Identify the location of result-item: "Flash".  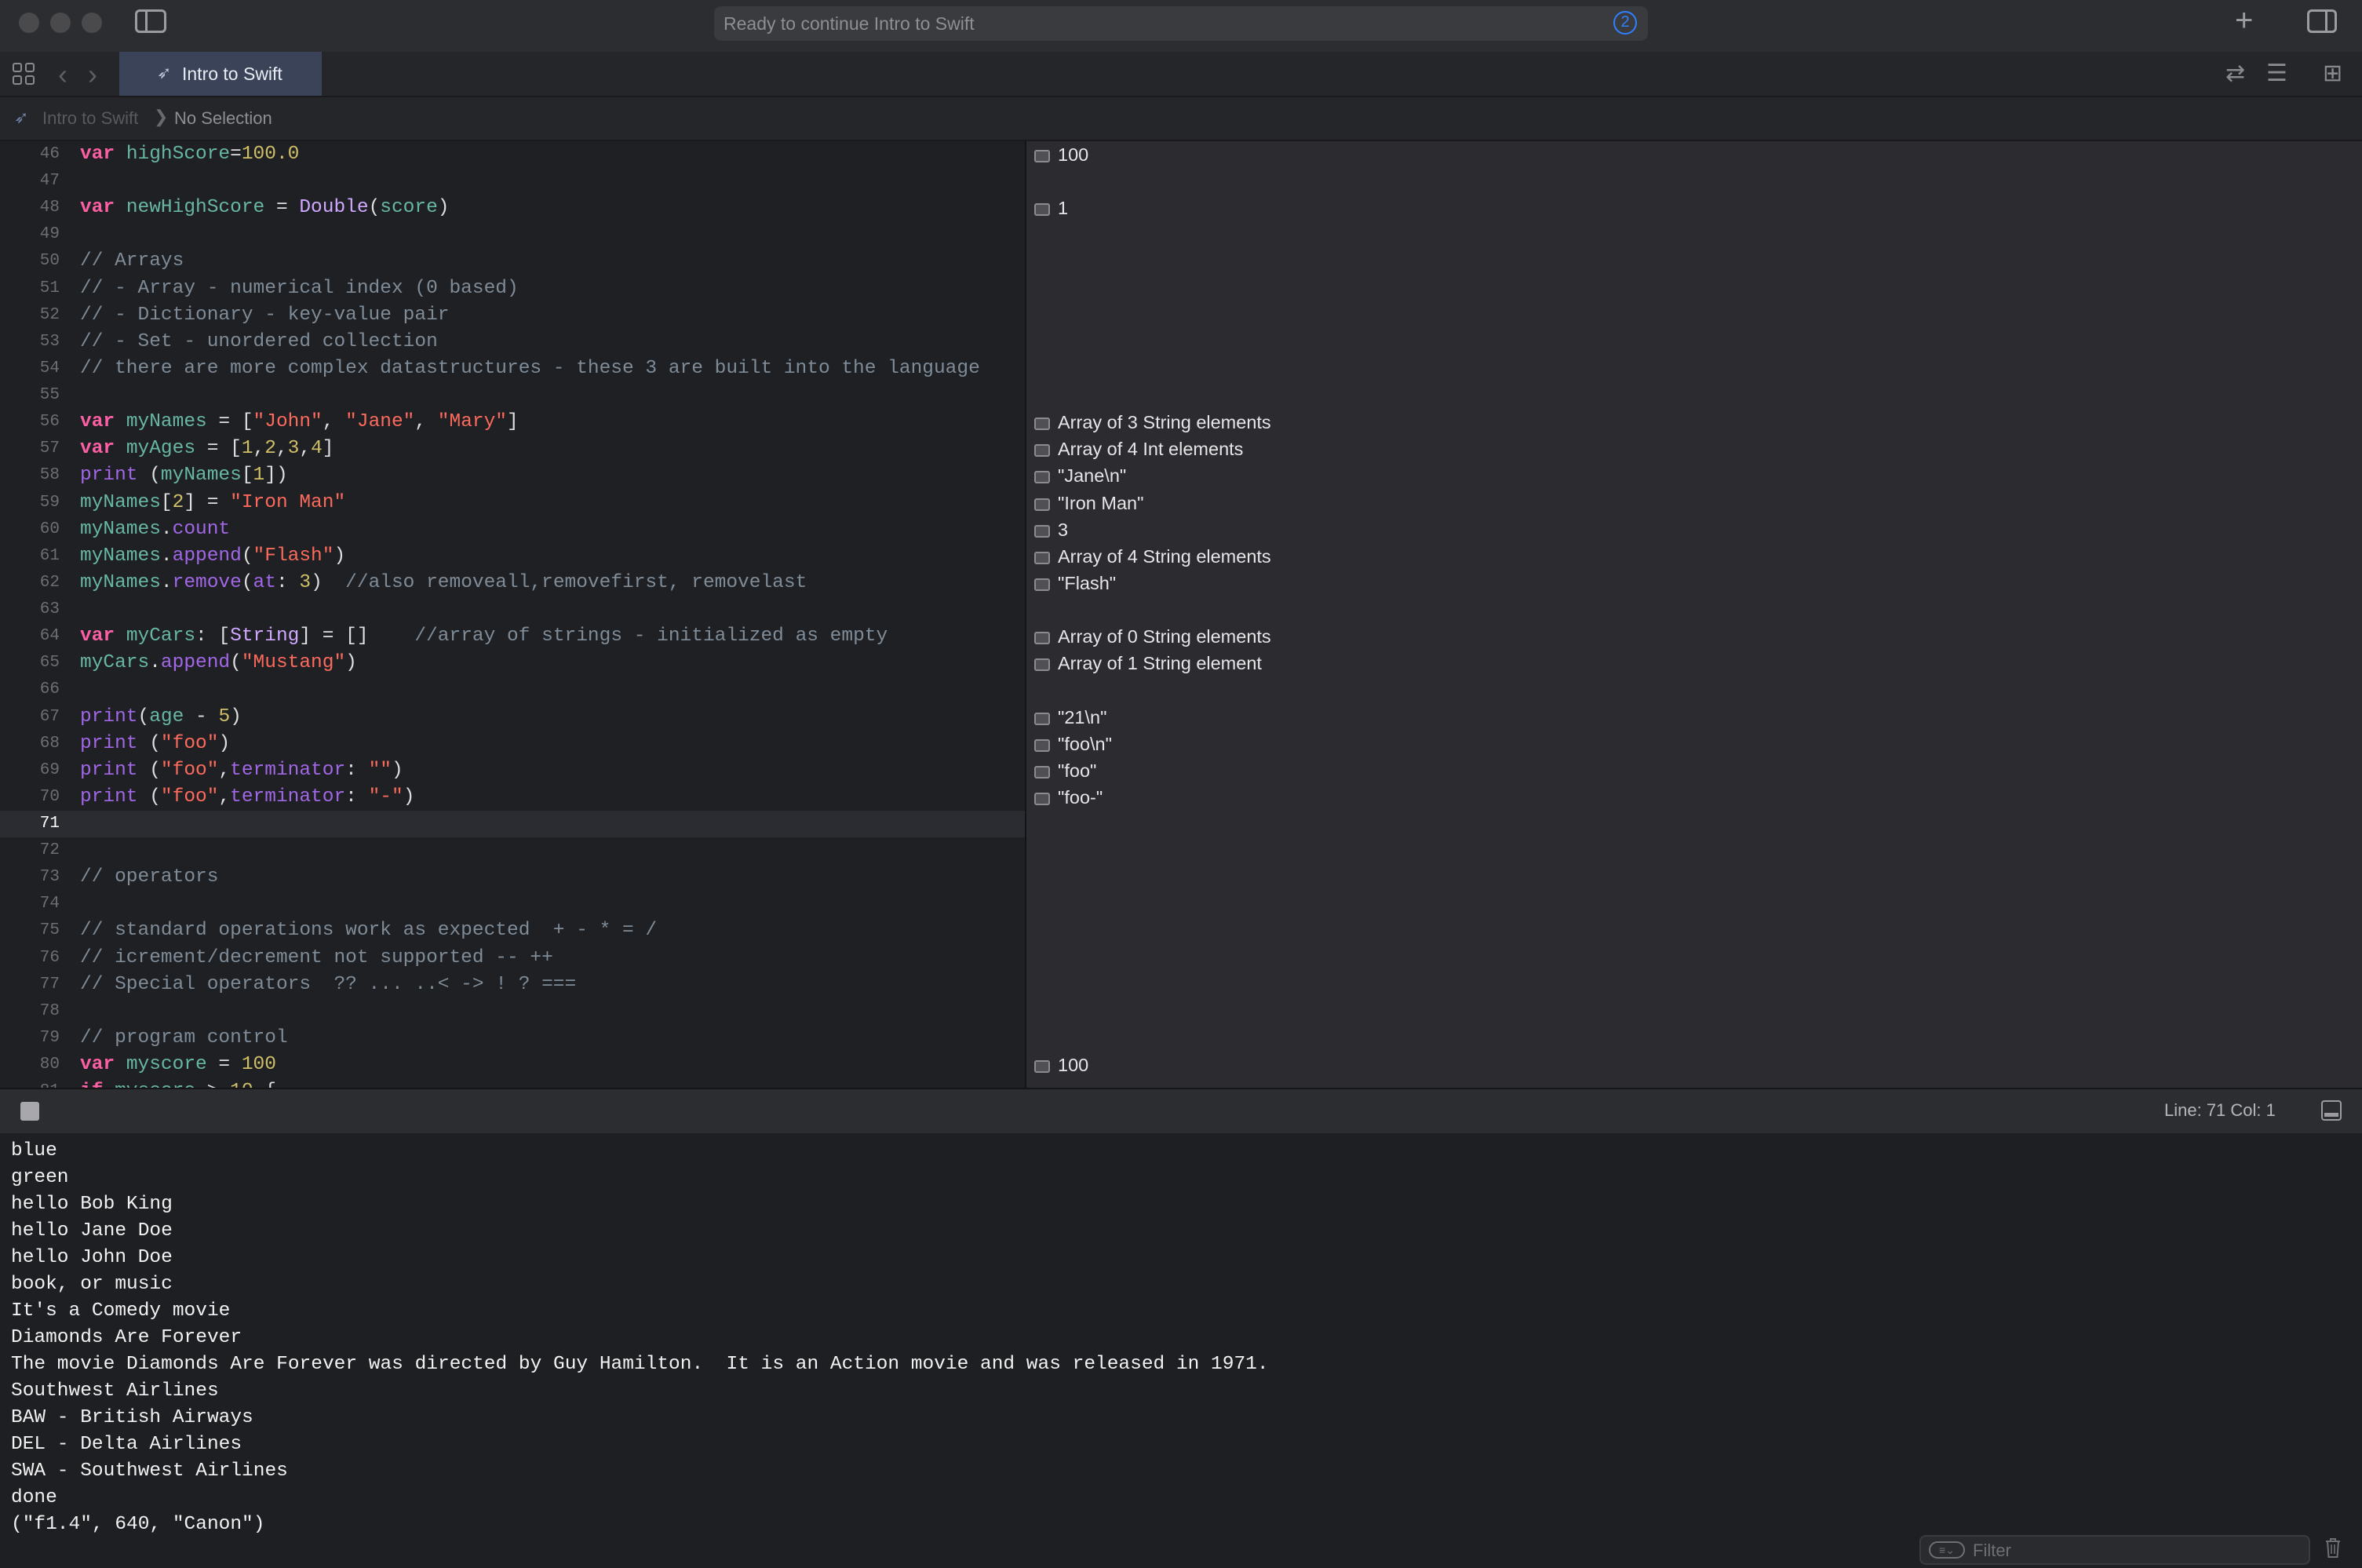
(1075, 583).